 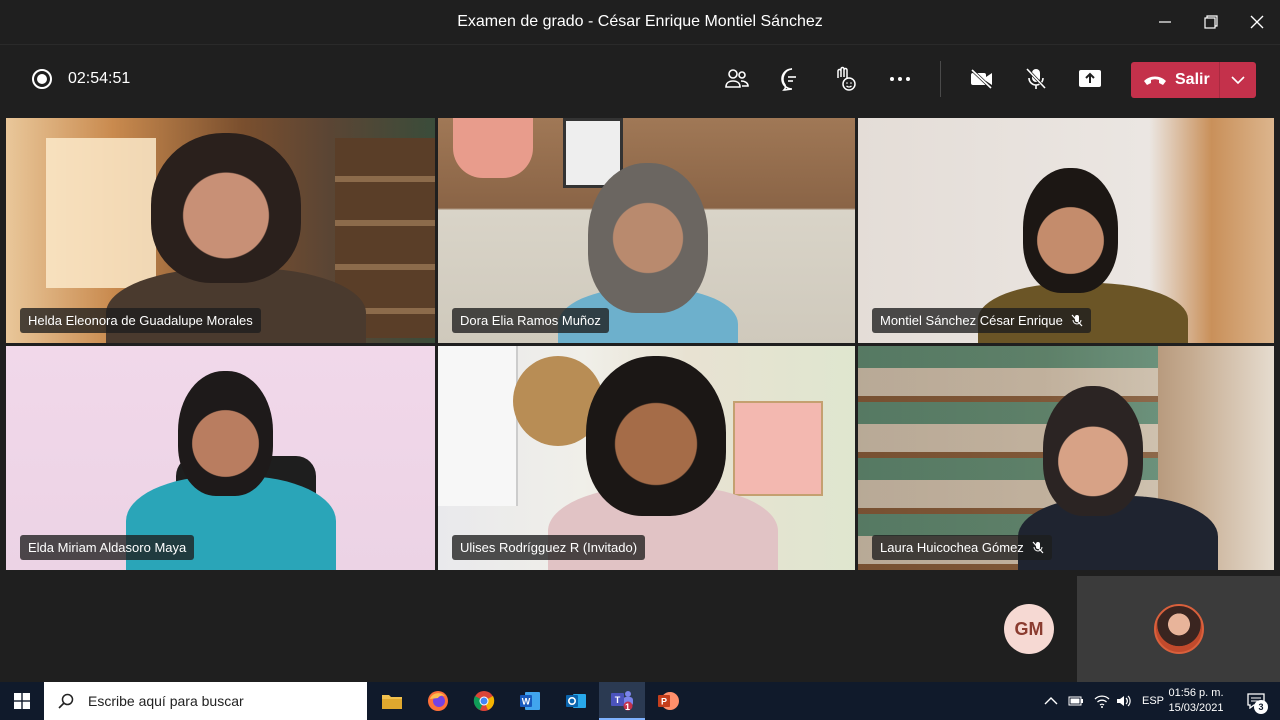 I want to click on notification-count: 3, so click(x=1261, y=707).